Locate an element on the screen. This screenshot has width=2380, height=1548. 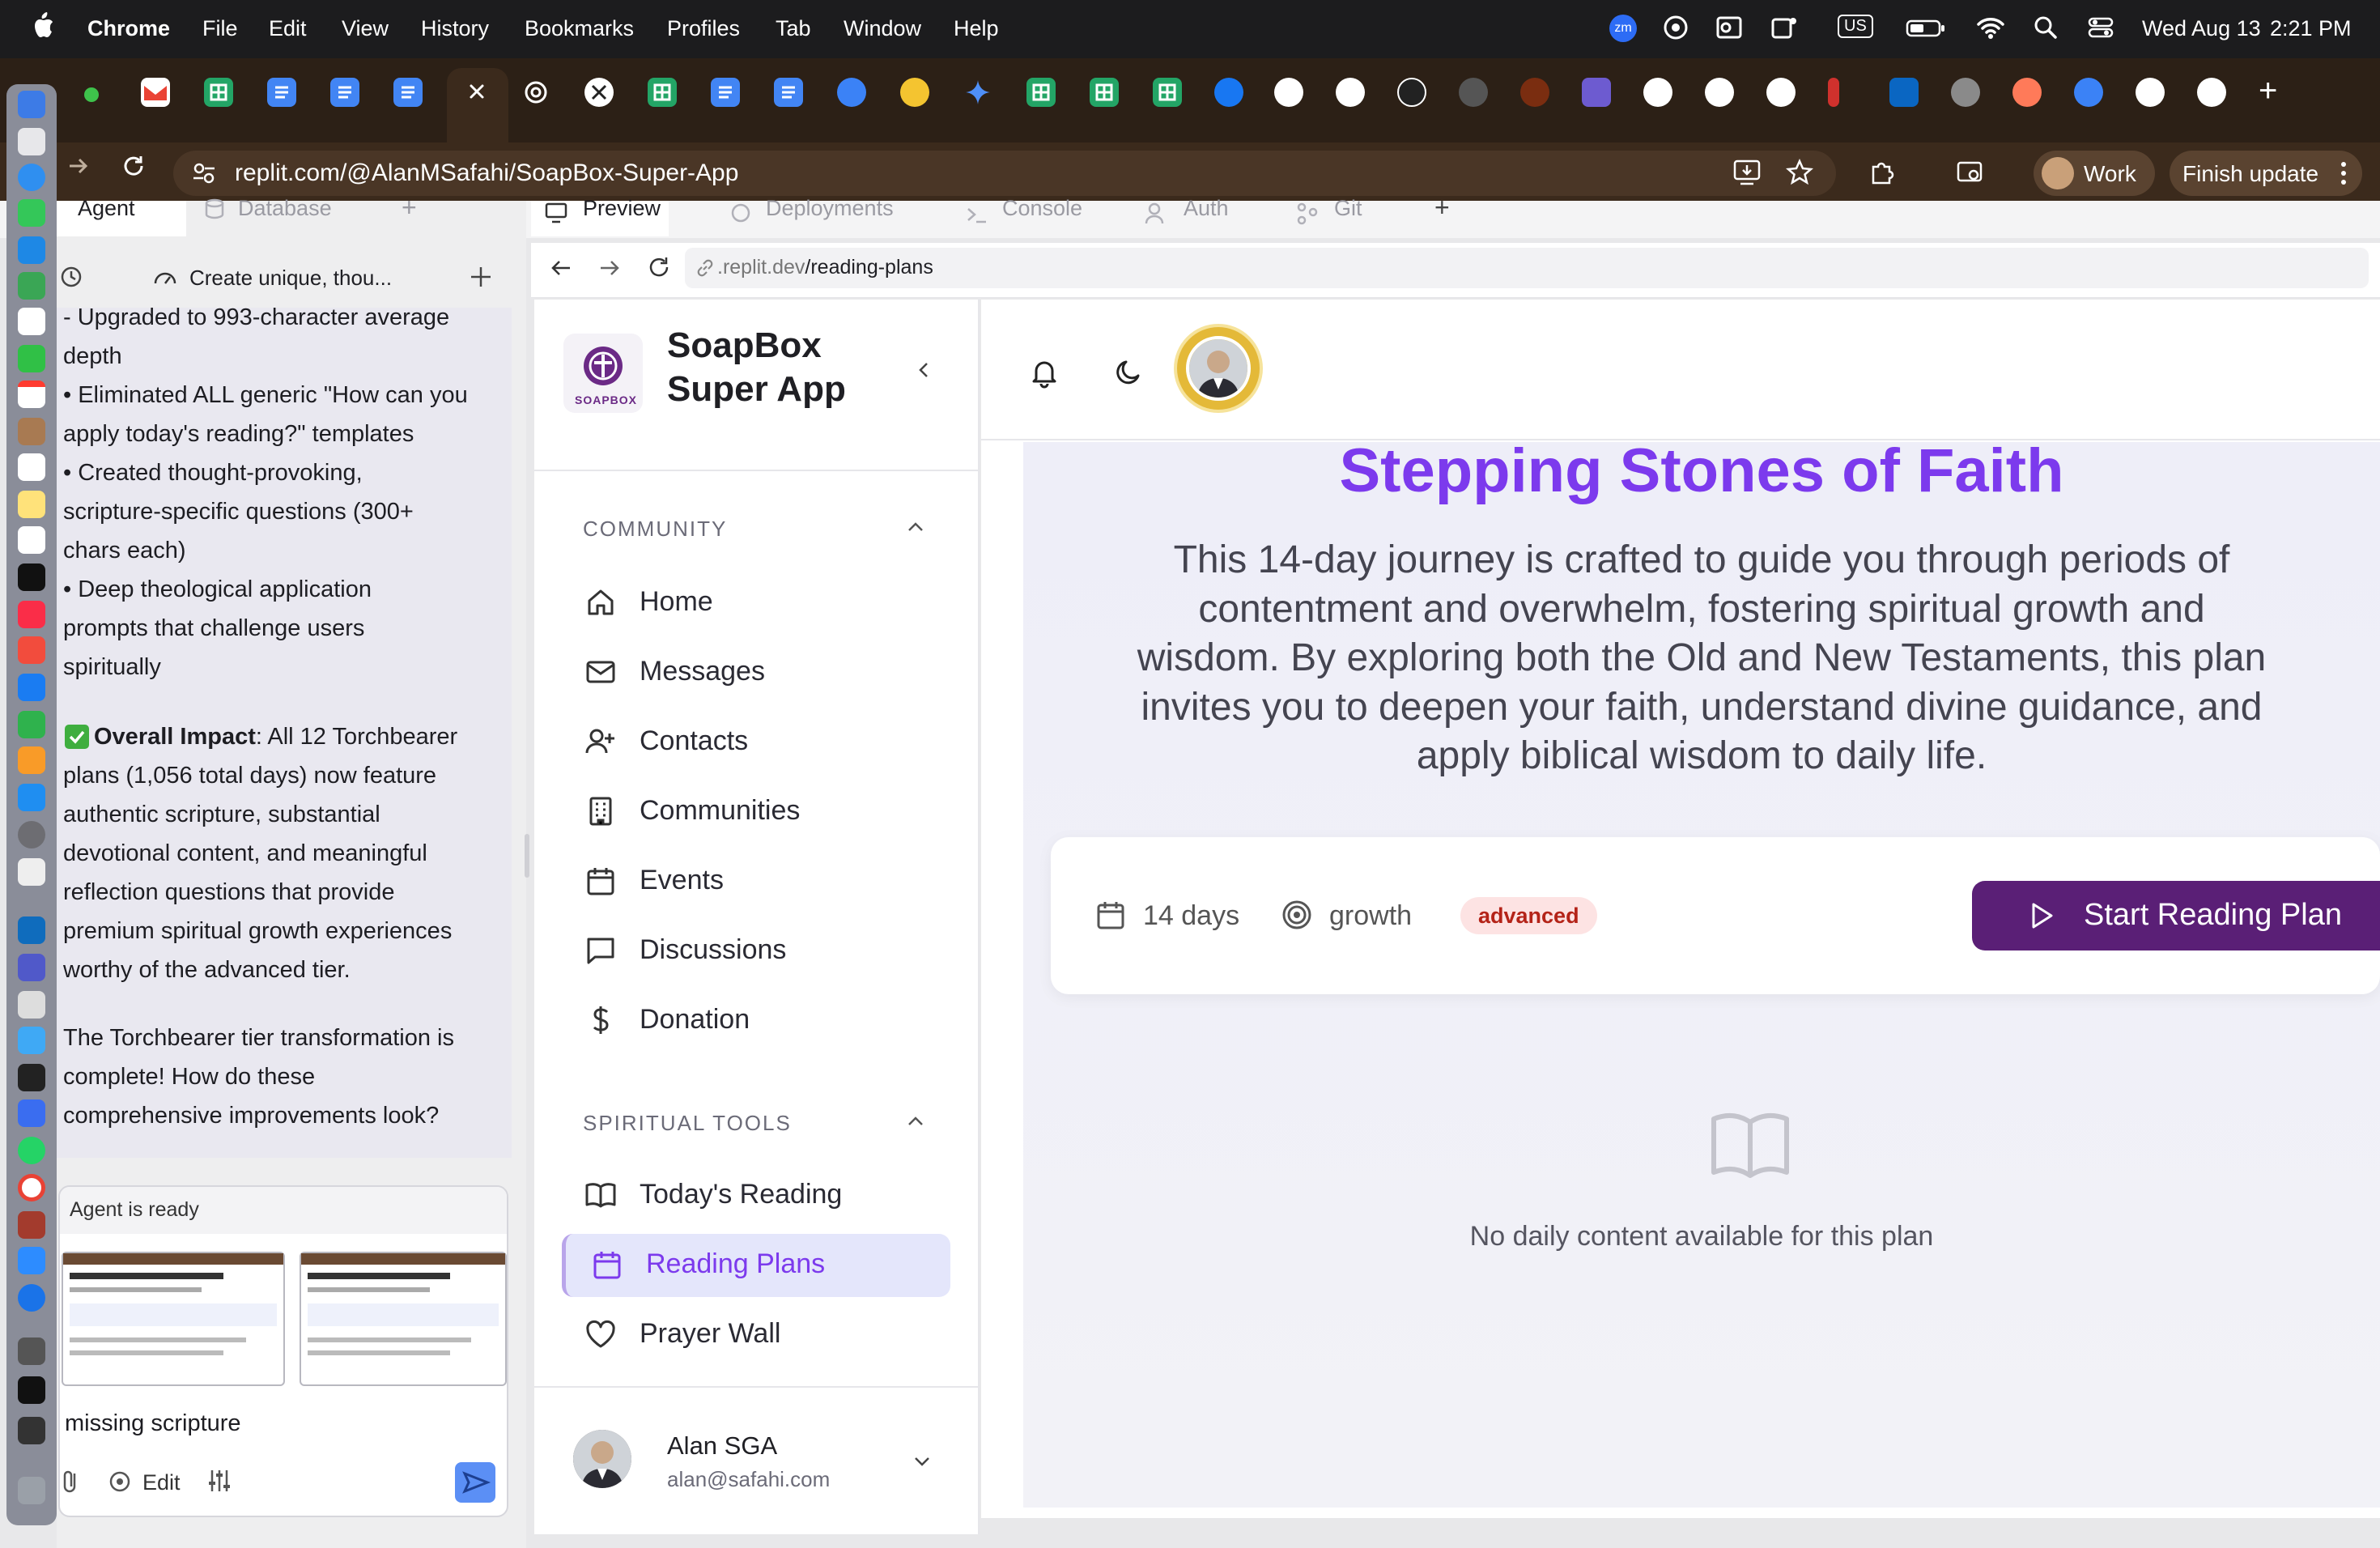
screenshot-stack-icon is located at coordinates (32, 1390).